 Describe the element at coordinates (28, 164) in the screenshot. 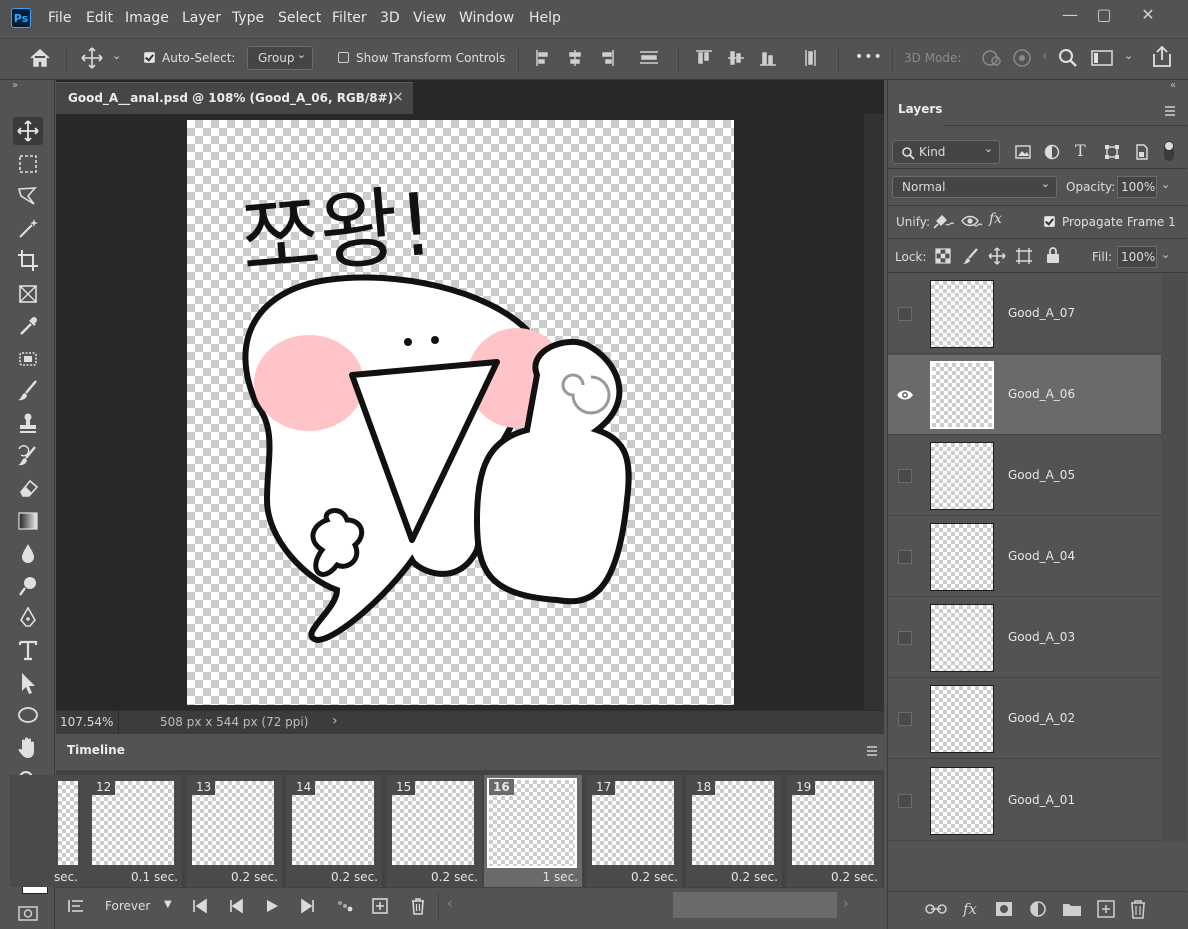

I see `marquee-tool-button` at that location.